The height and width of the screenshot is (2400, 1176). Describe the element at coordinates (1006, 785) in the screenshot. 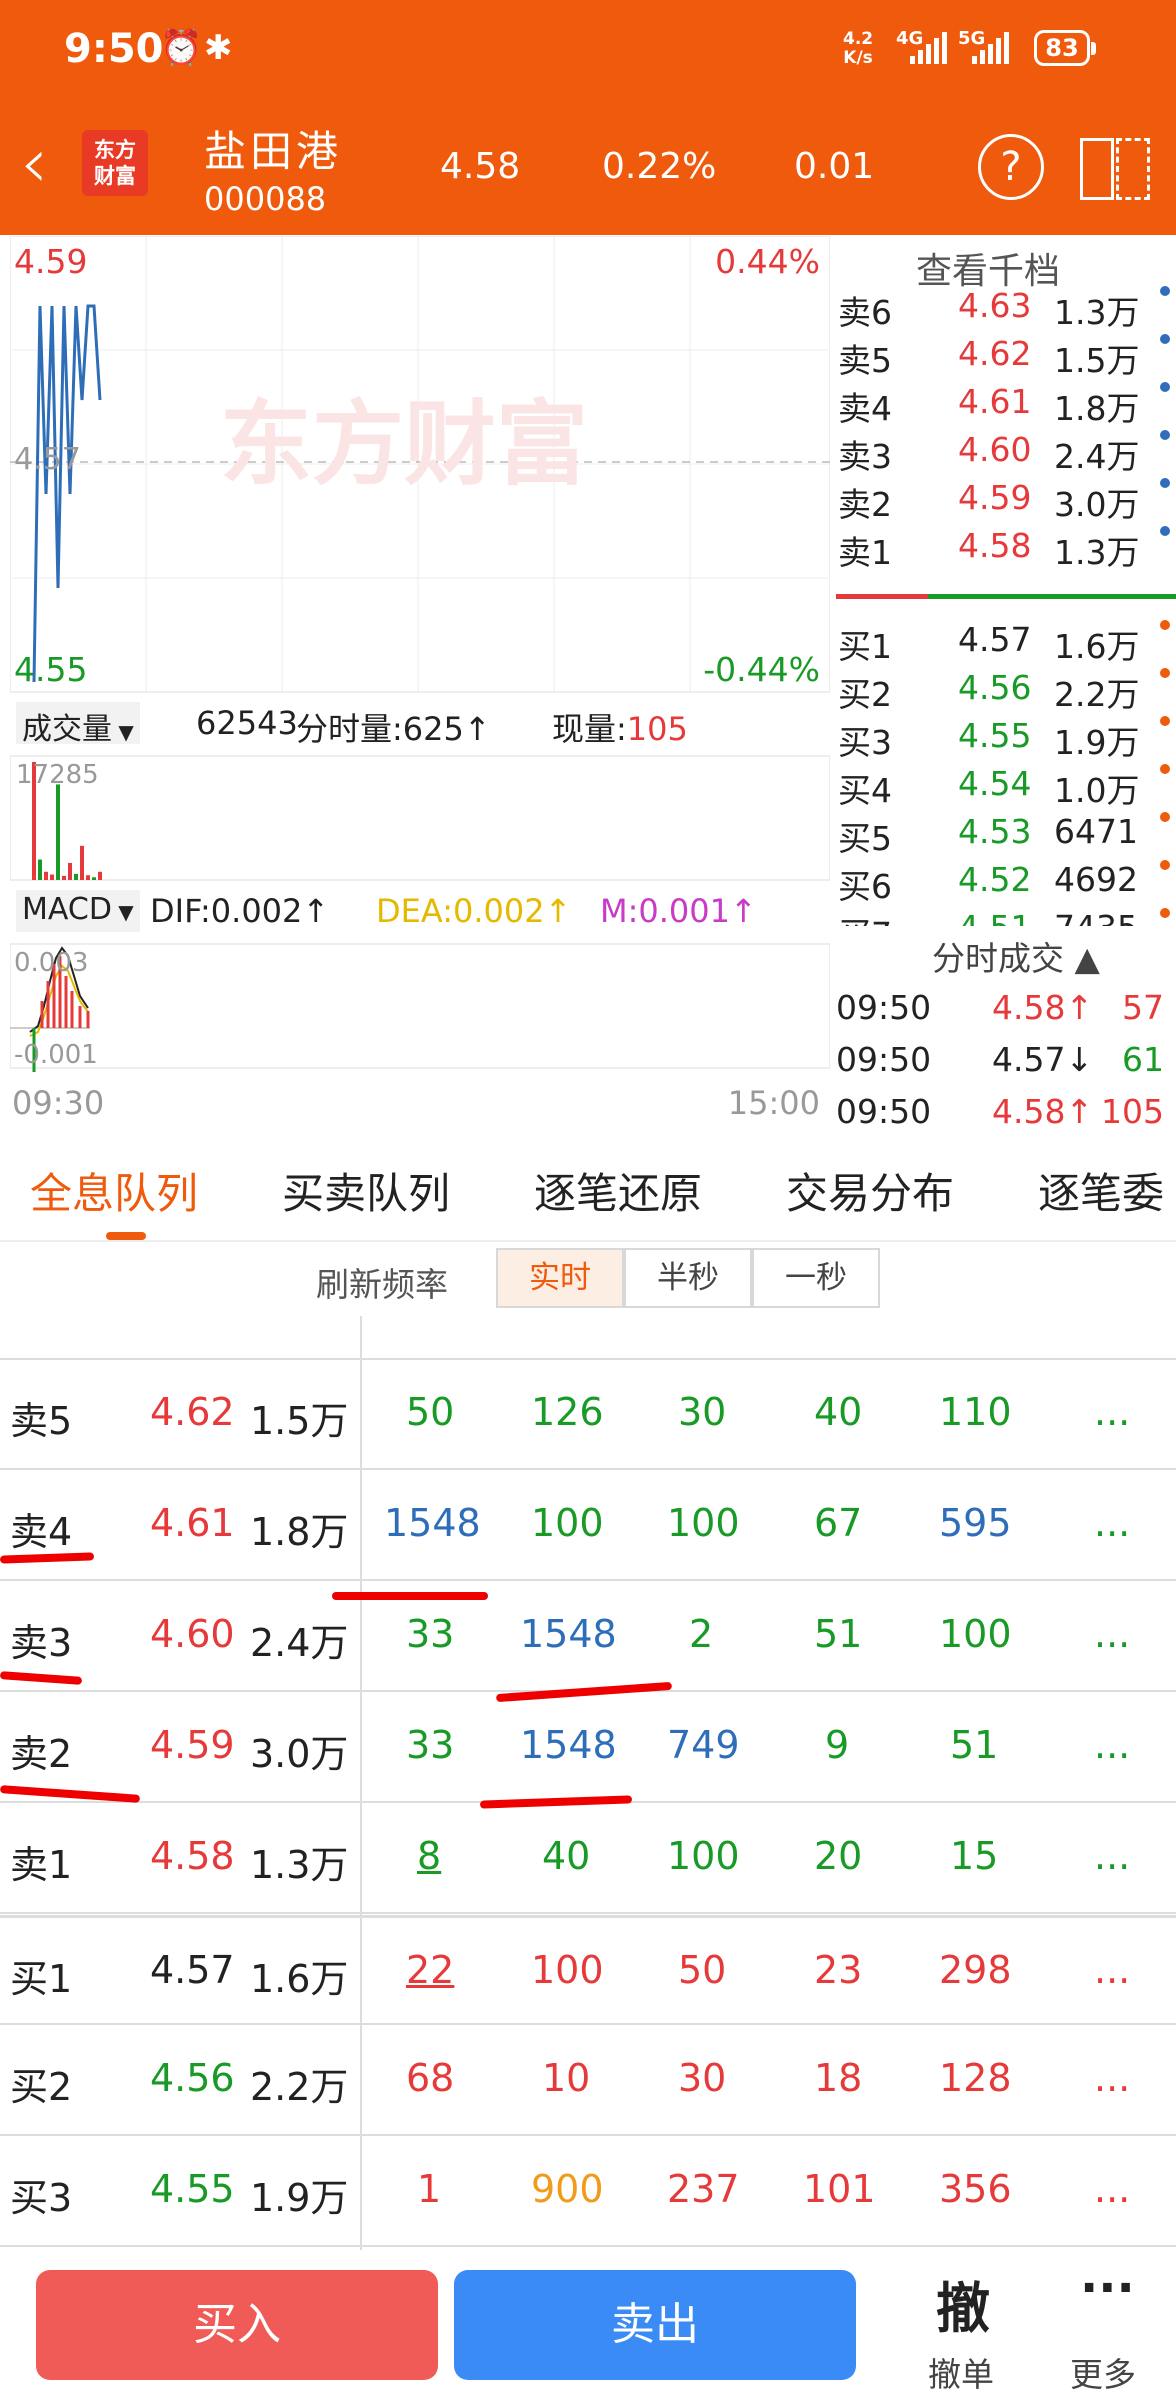

I see `bid-row: 买4 4.54 1.0万` at that location.